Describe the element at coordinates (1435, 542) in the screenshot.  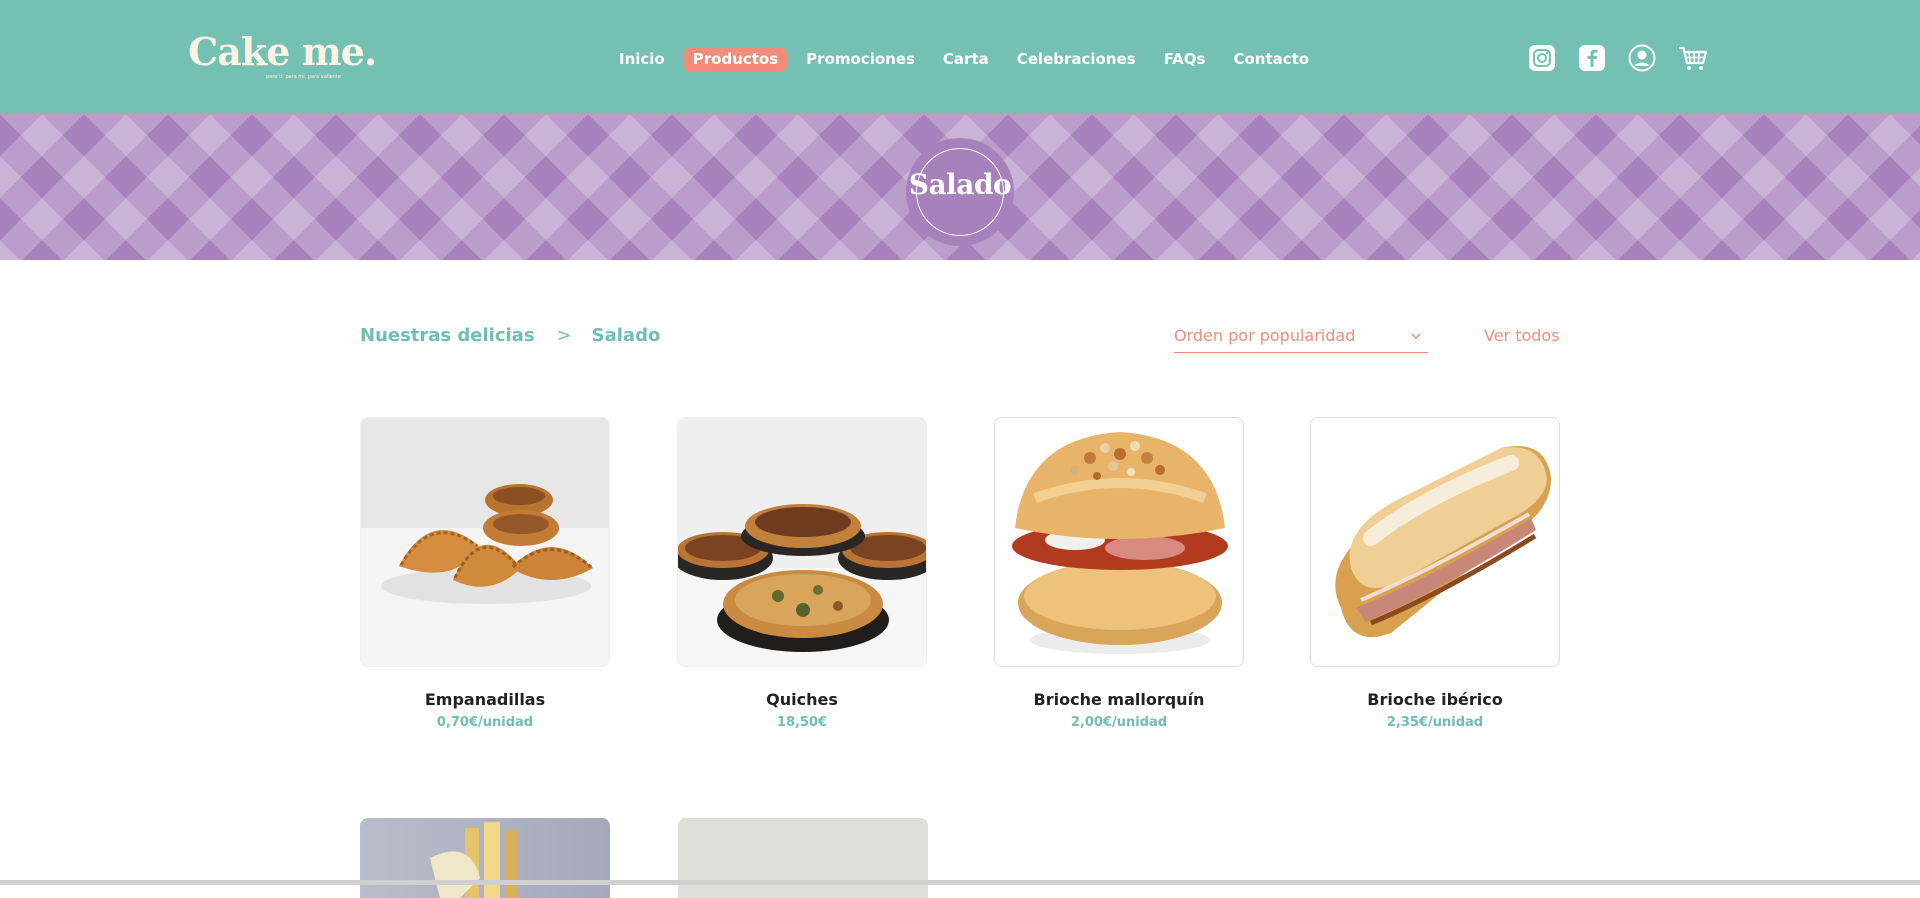
I see `product-image-brioche-iberico` at that location.